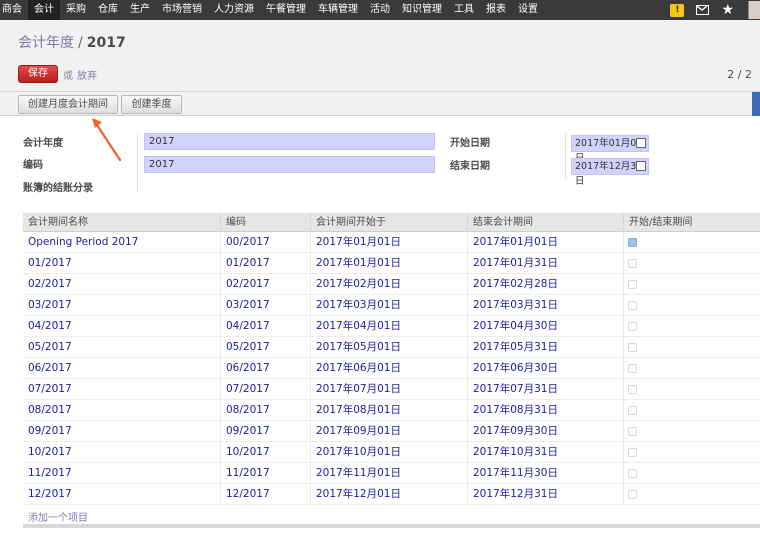 This screenshot has width=760, height=542. Describe the element at coordinates (68, 104) in the screenshot. I see `create-monthly-periods-button: 创建月度会计期间` at that location.